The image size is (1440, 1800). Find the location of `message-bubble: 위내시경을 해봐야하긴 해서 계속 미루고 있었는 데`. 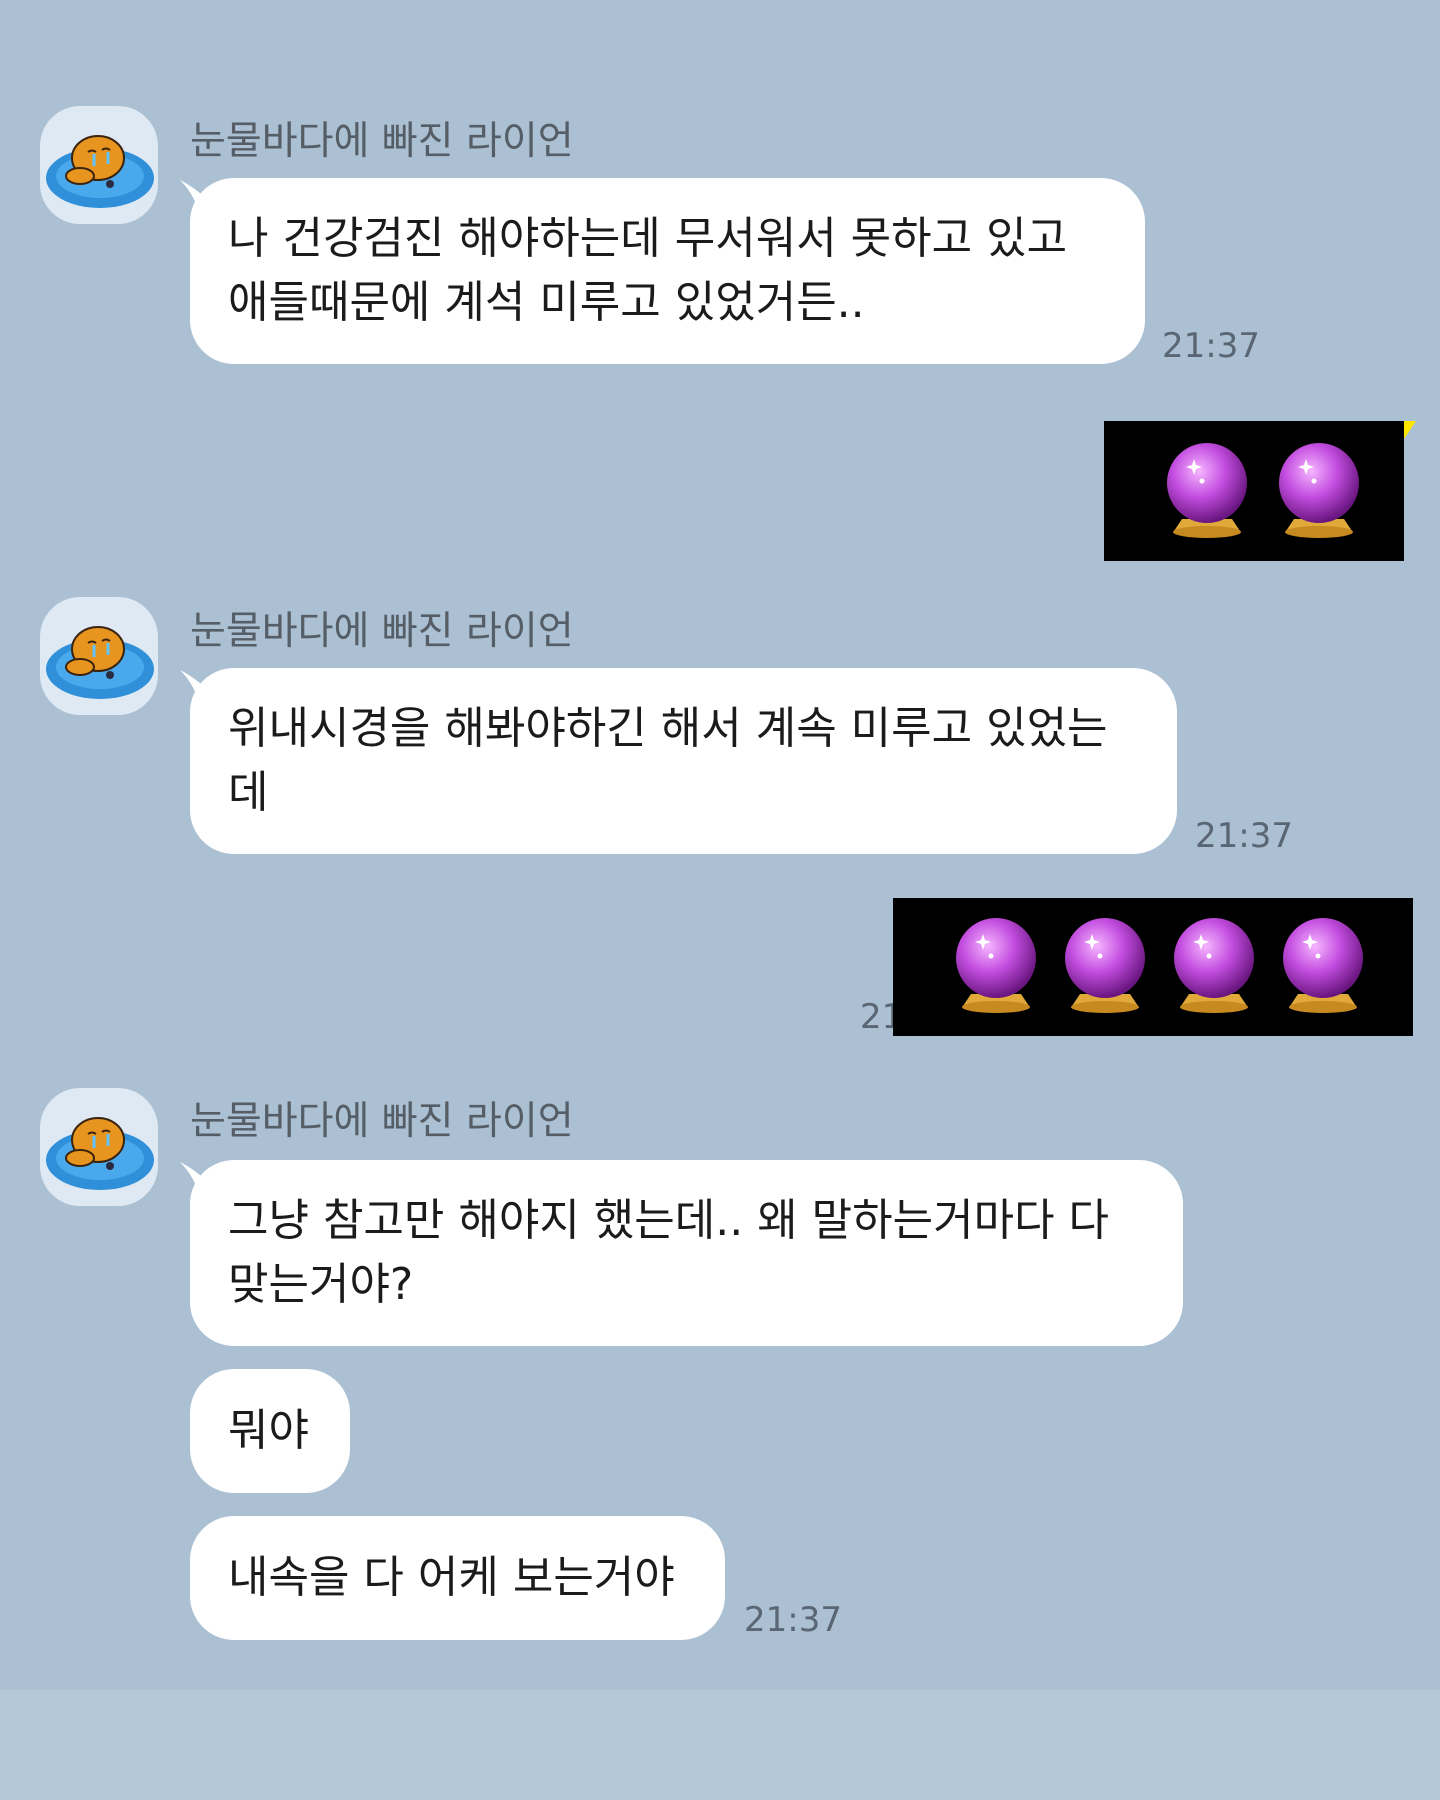

message-bubble: 위내시경을 해봐야하긴 해서 계속 미루고 있었는 데 is located at coordinates (683, 761).